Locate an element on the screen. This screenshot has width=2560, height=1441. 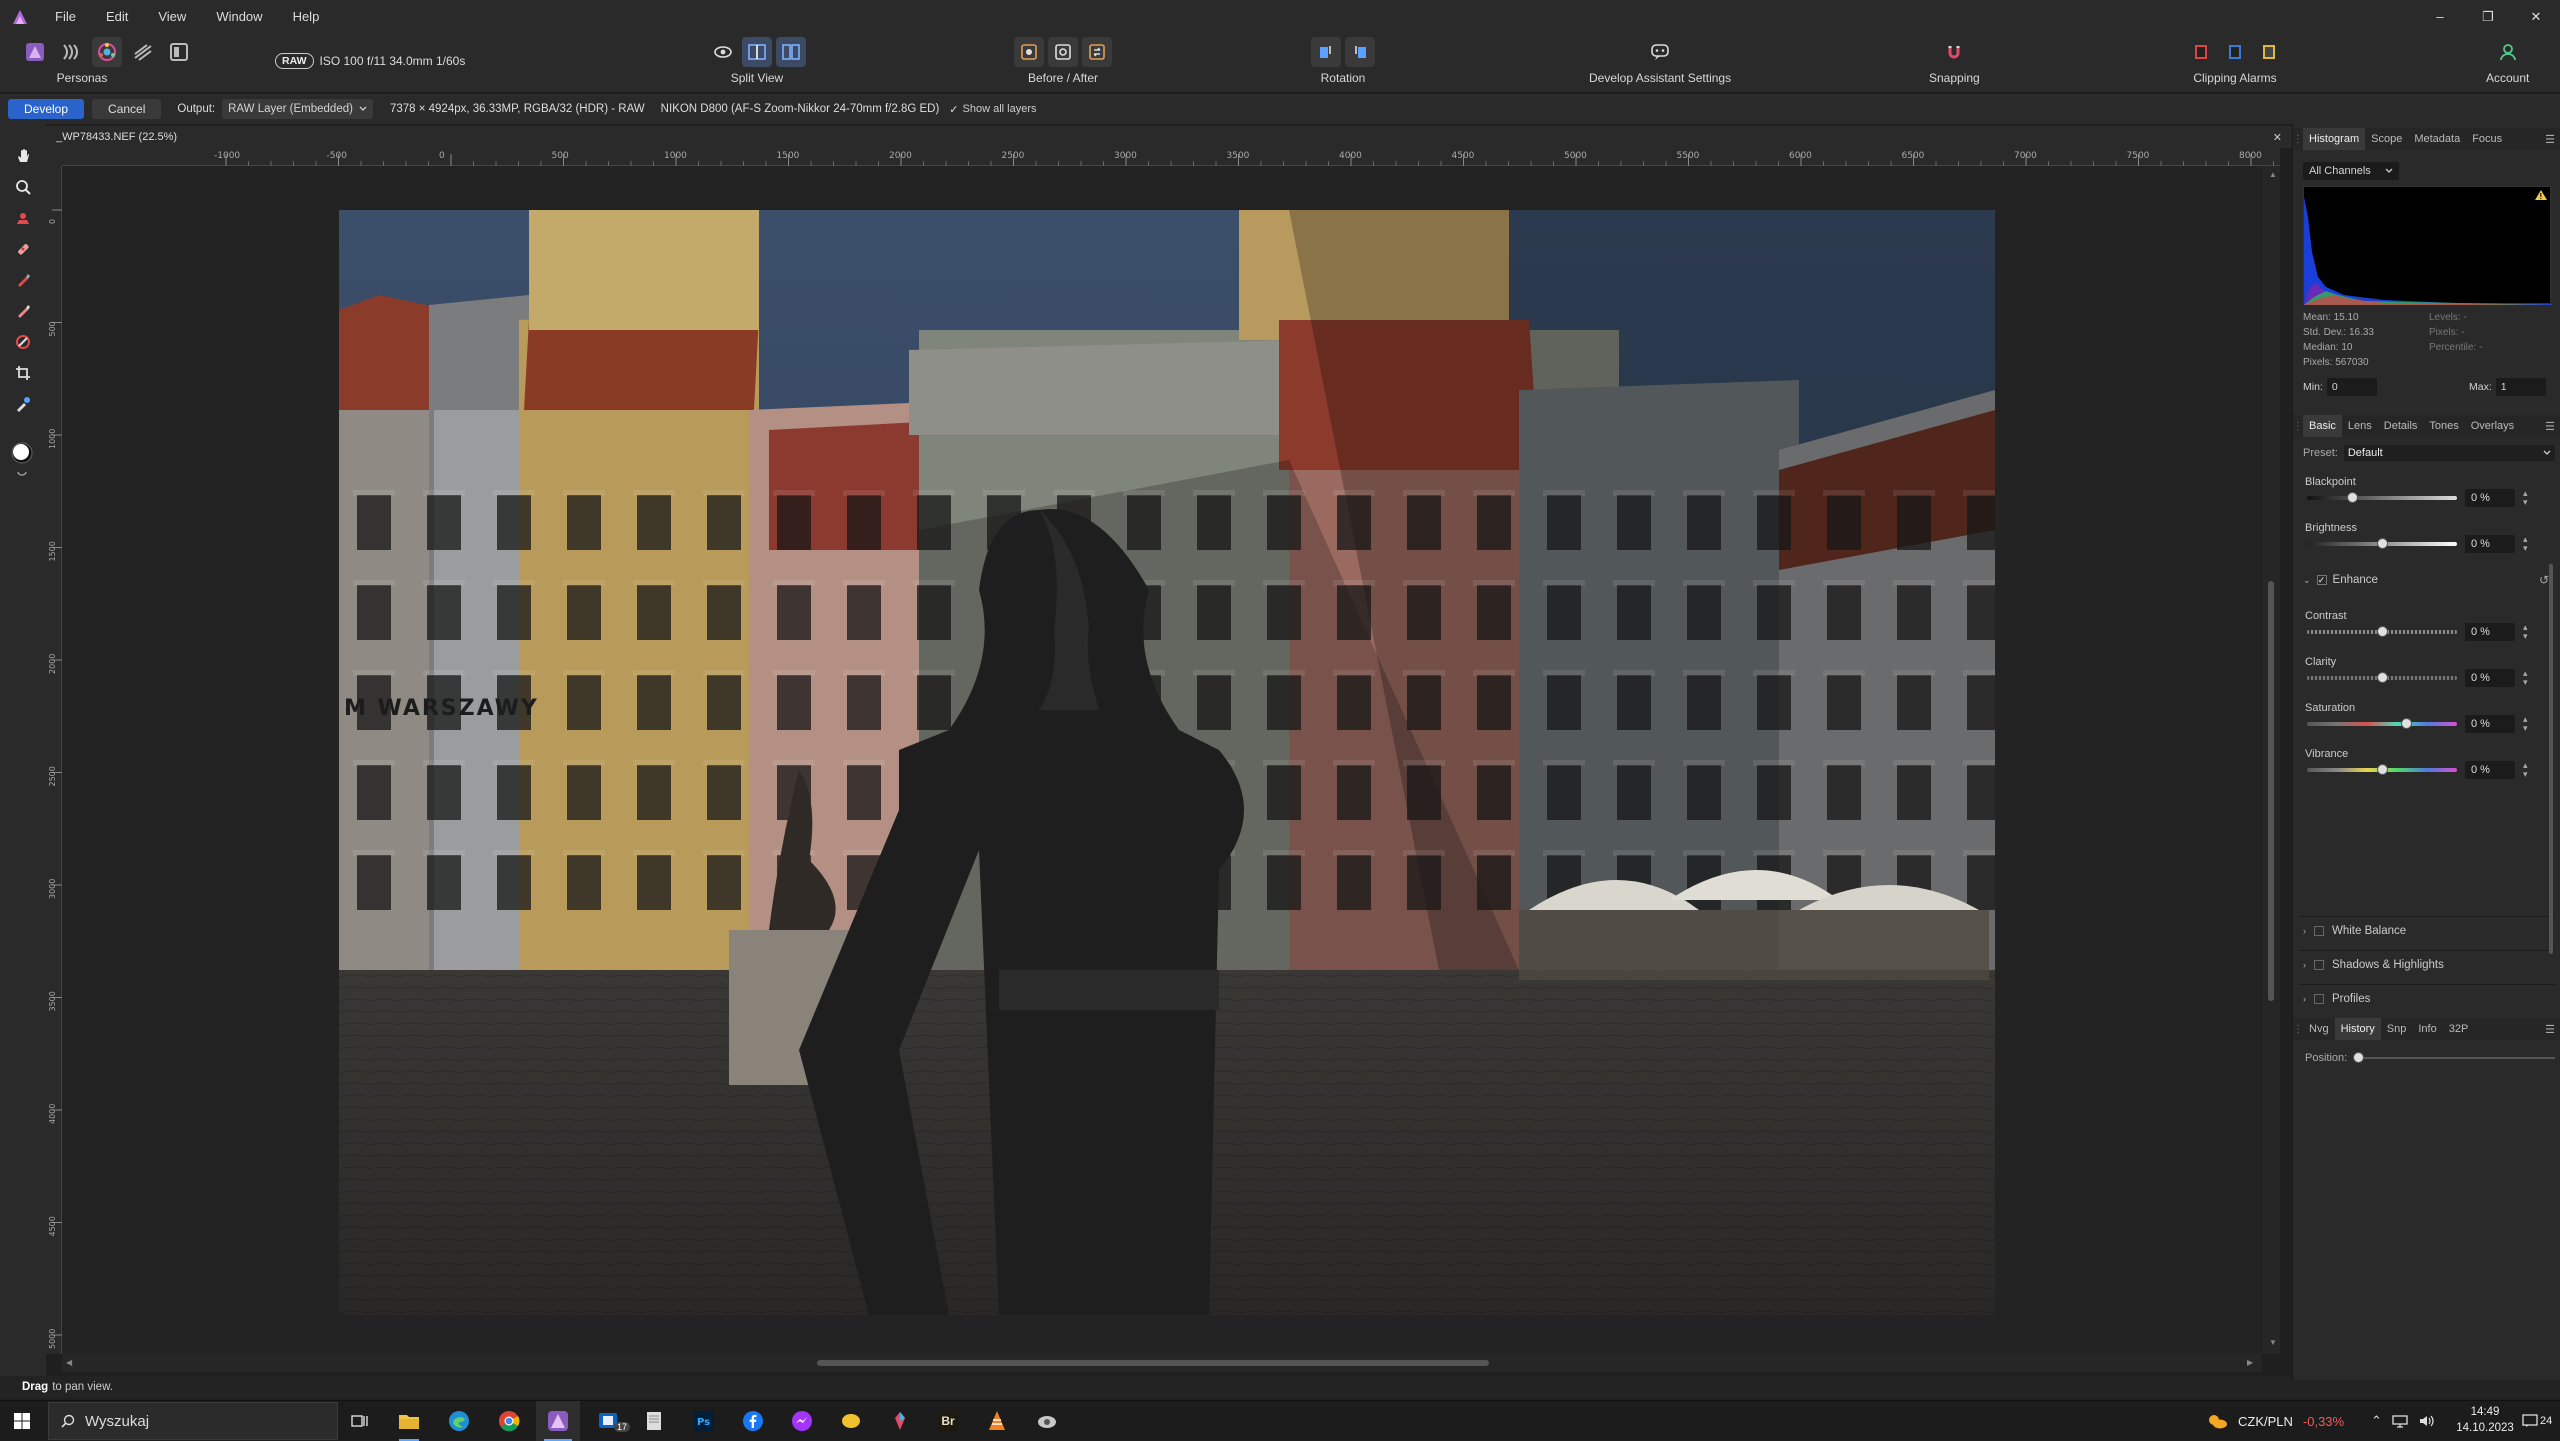
assistant-icon is located at coordinates (1660, 52).